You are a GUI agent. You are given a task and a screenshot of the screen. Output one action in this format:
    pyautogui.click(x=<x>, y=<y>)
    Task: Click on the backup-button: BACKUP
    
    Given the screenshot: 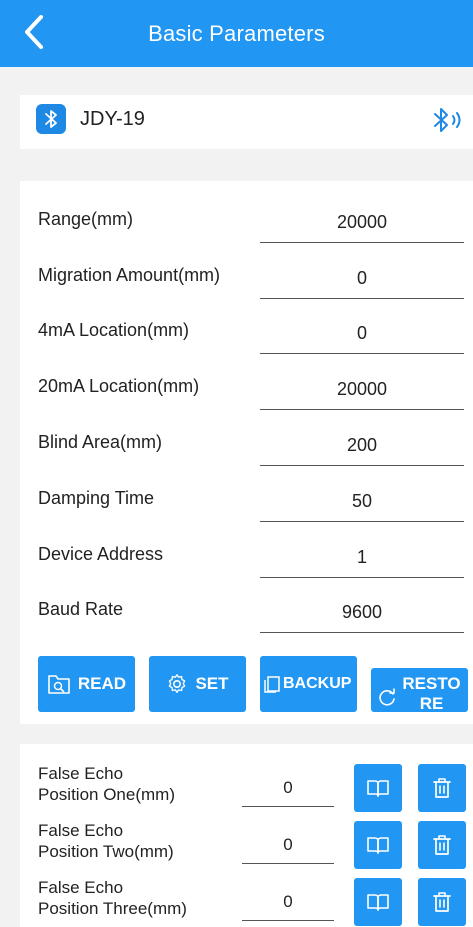 What is the action you would take?
    pyautogui.click(x=308, y=684)
    